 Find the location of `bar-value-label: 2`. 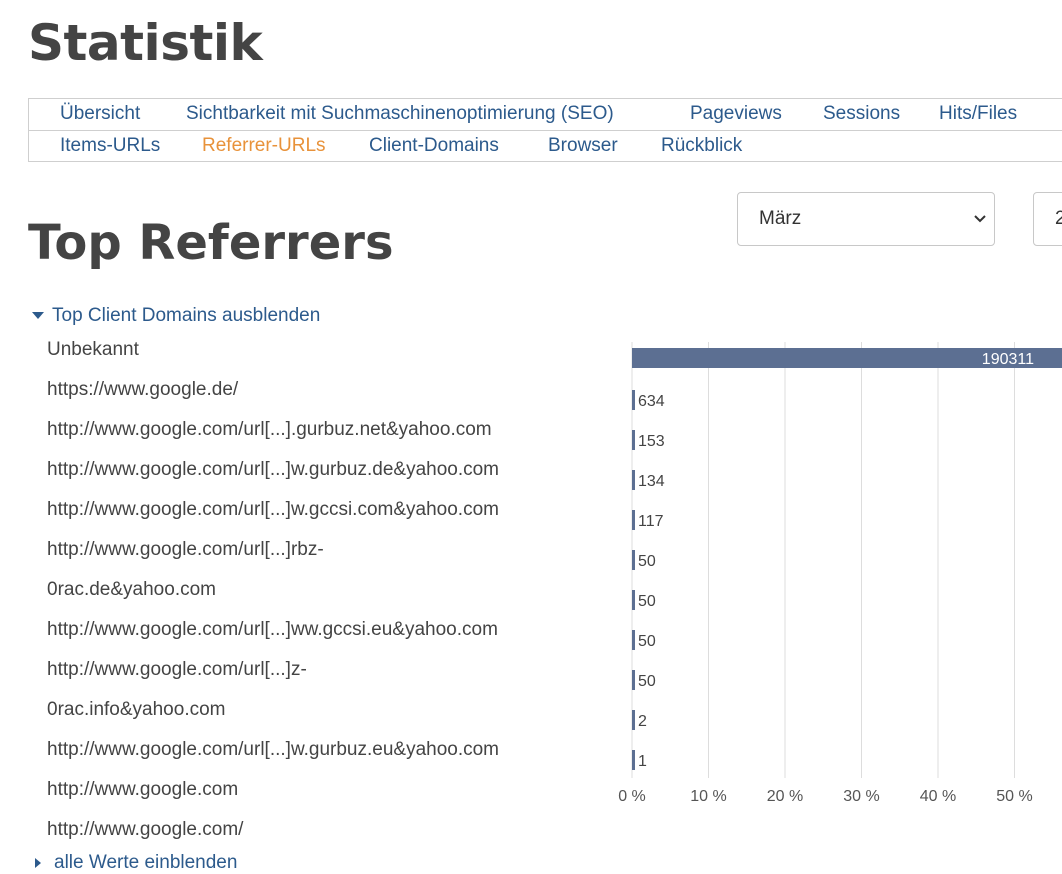

bar-value-label: 2 is located at coordinates (642, 721).